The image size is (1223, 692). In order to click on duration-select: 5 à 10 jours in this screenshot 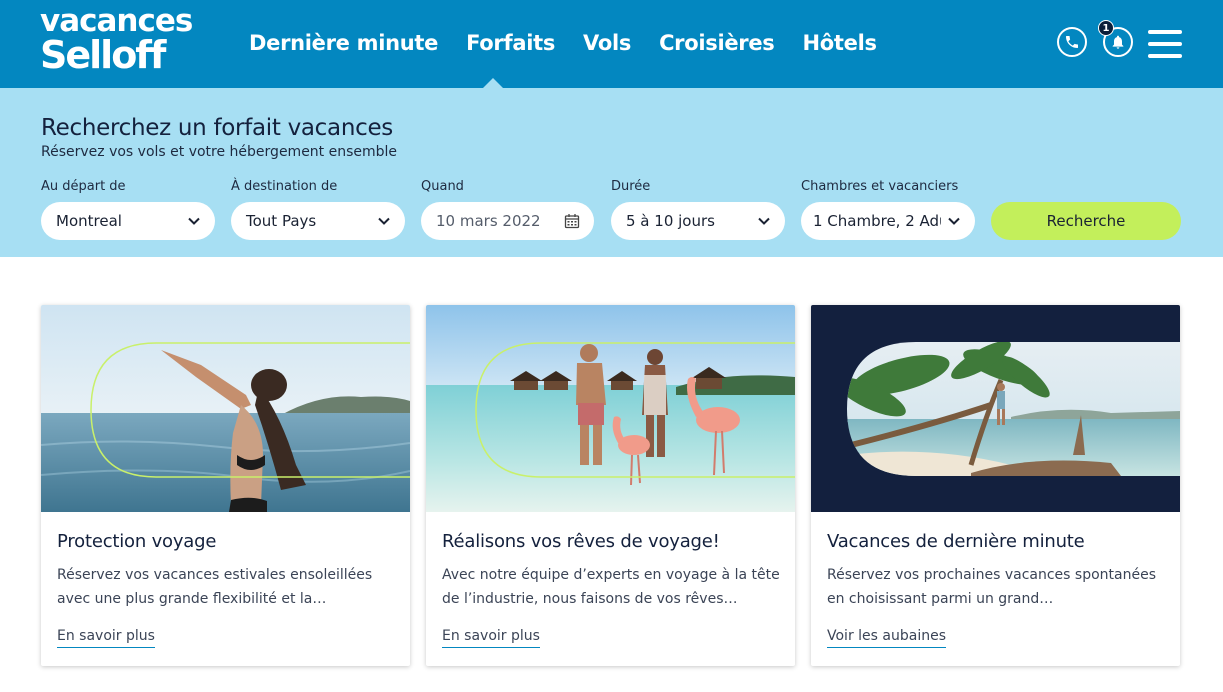, I will do `click(698, 221)`.